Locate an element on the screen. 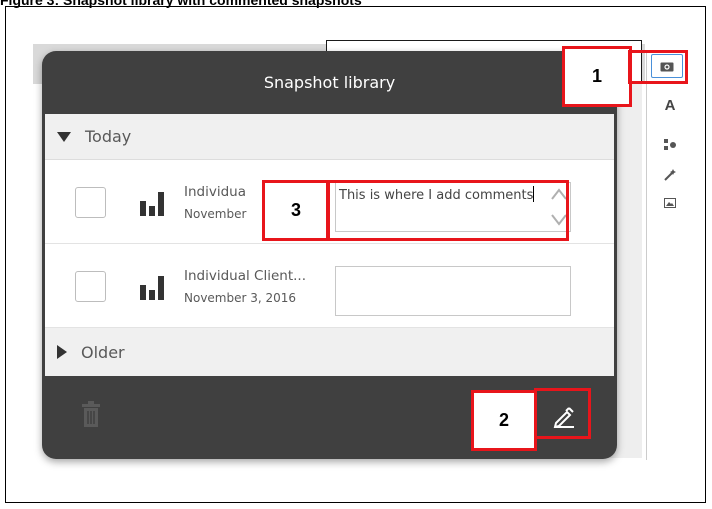 The width and height of the screenshot is (712, 509). callout-2-extension is located at coordinates (562, 413).